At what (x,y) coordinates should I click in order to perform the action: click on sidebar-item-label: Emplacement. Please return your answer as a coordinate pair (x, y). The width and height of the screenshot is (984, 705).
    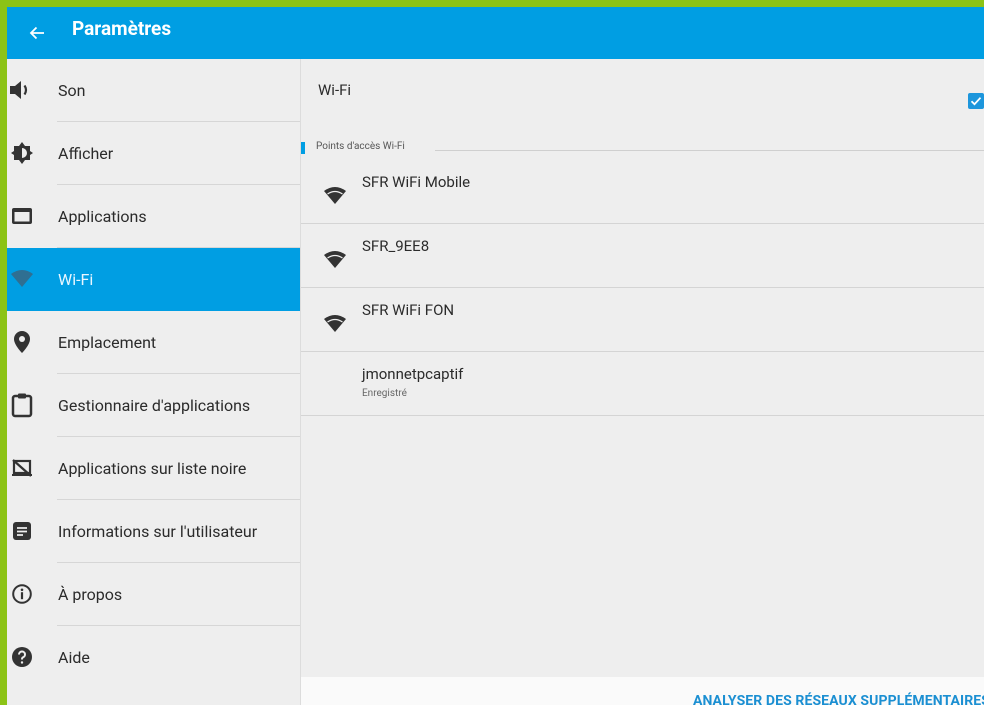
    Looking at the image, I should click on (107, 342).